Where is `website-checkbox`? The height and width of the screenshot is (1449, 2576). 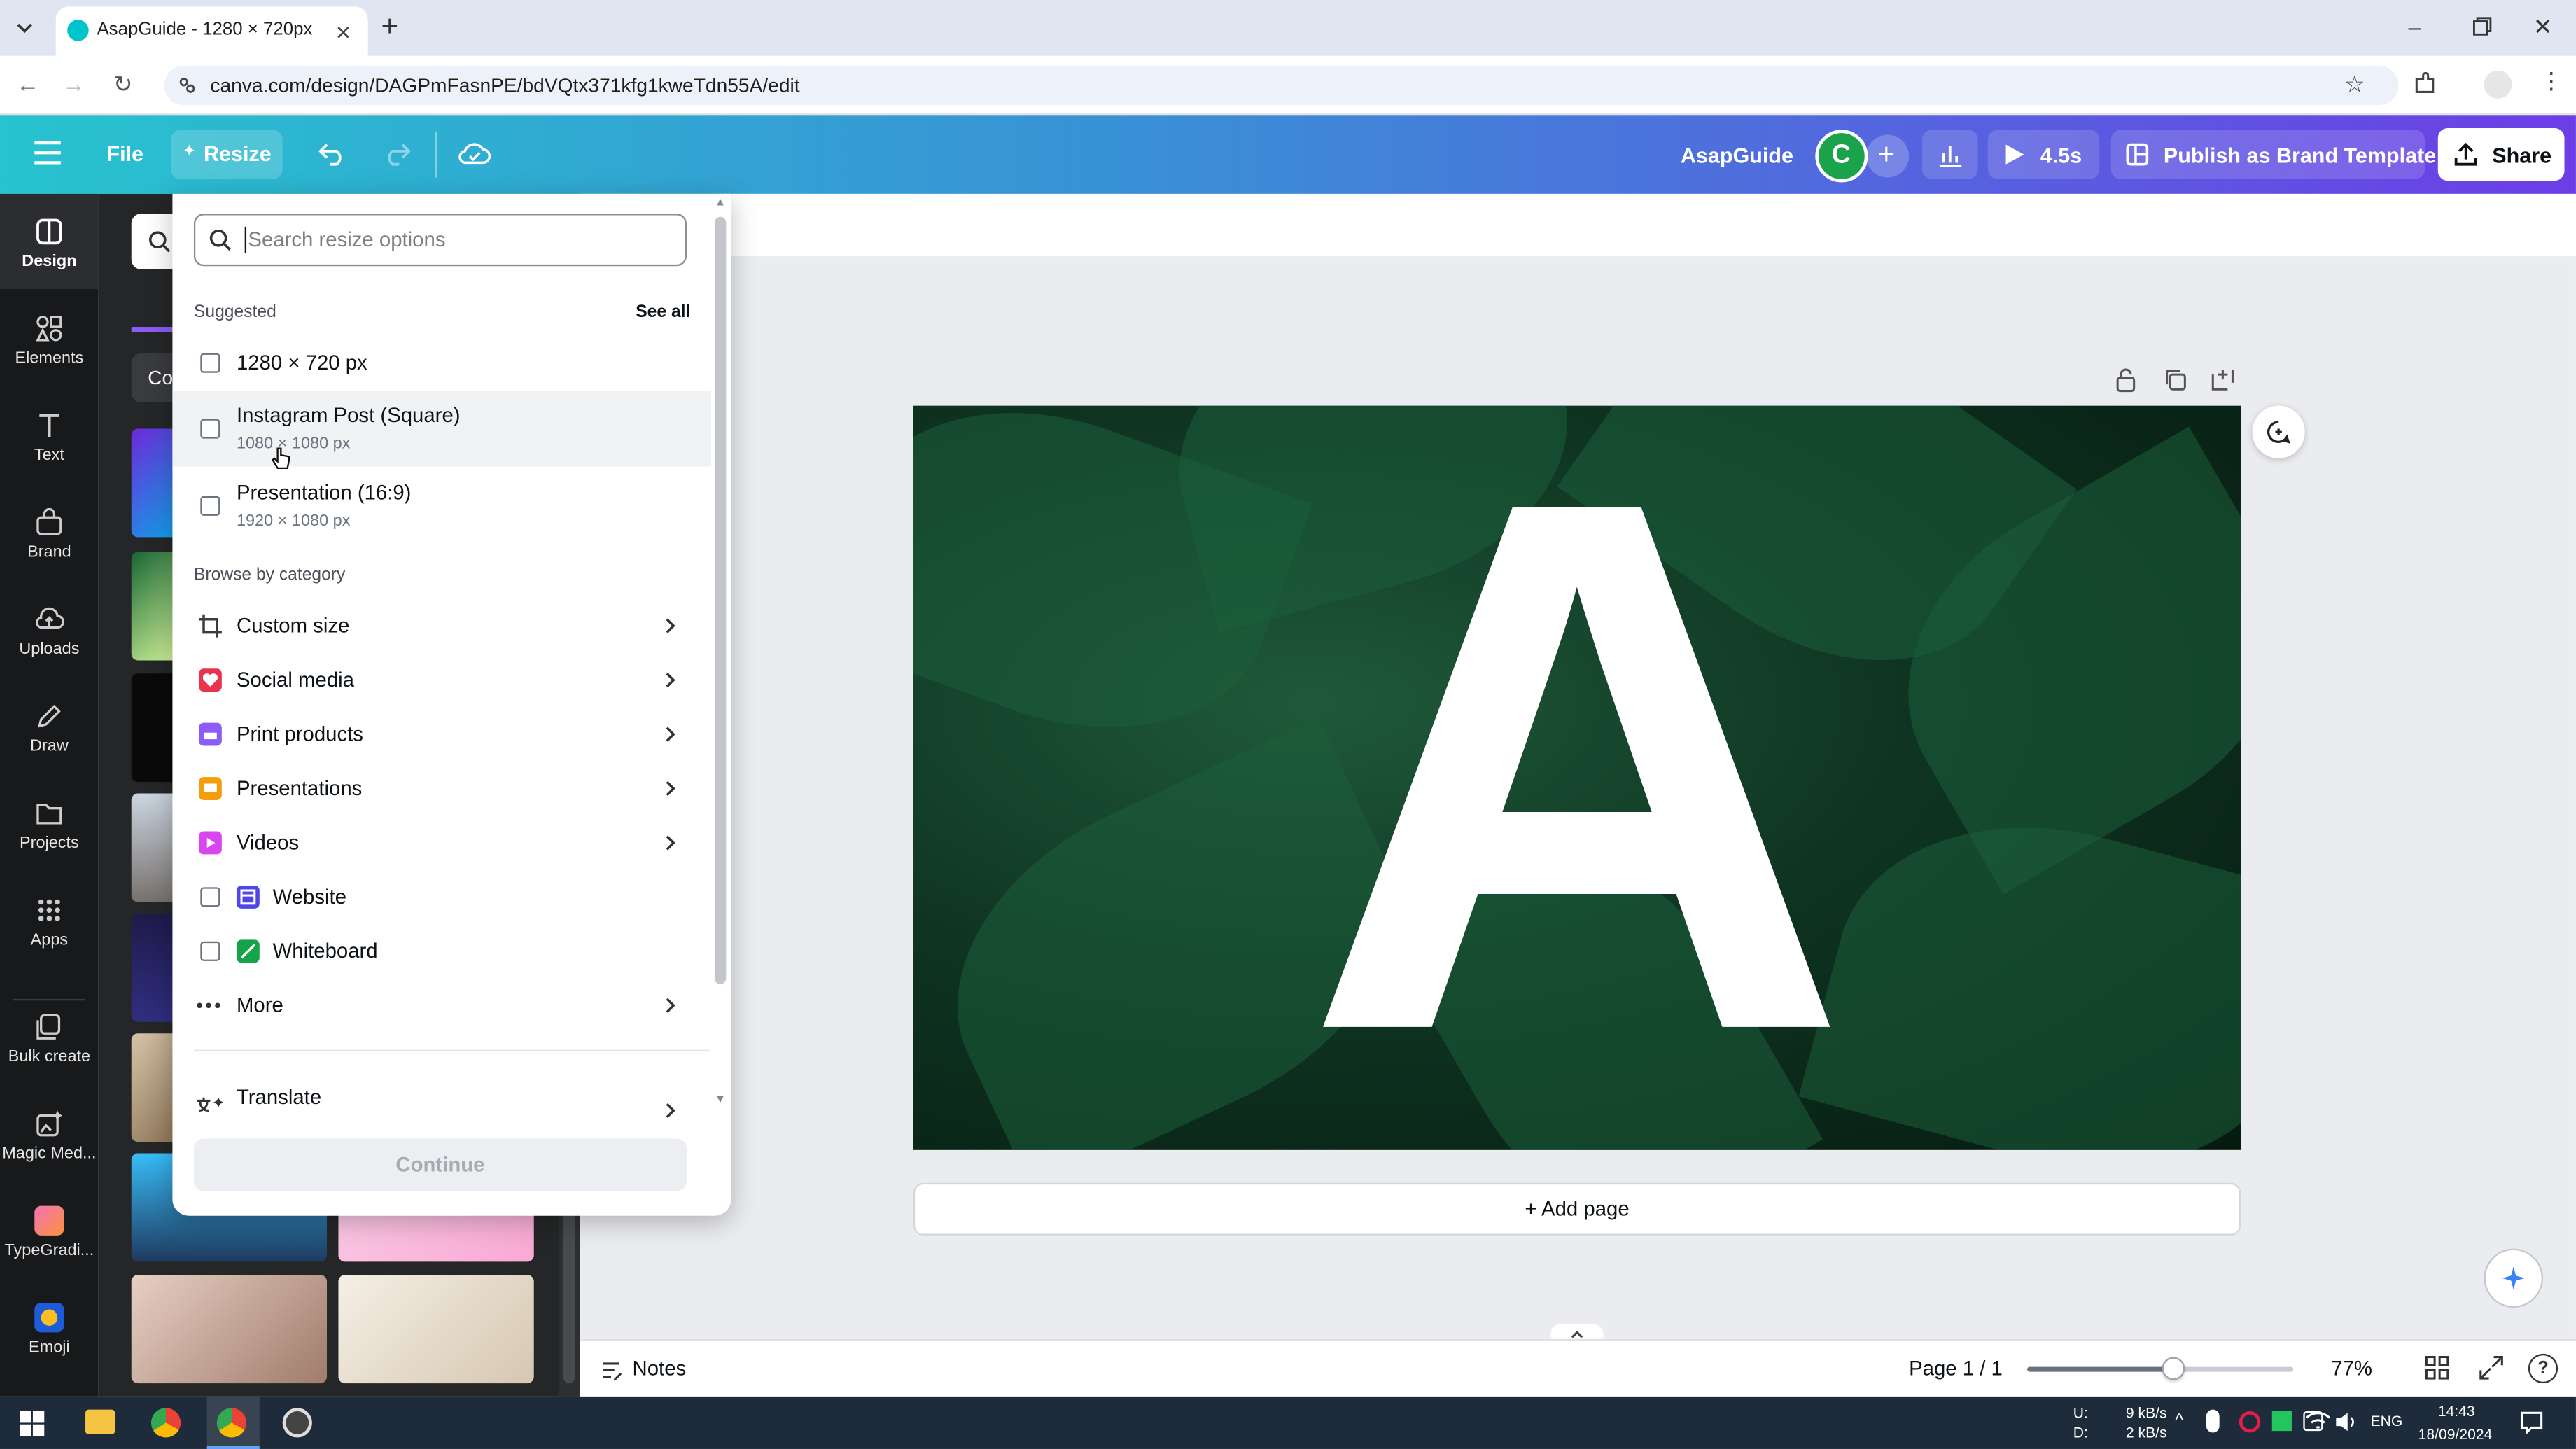
website-checkbox is located at coordinates (210, 897).